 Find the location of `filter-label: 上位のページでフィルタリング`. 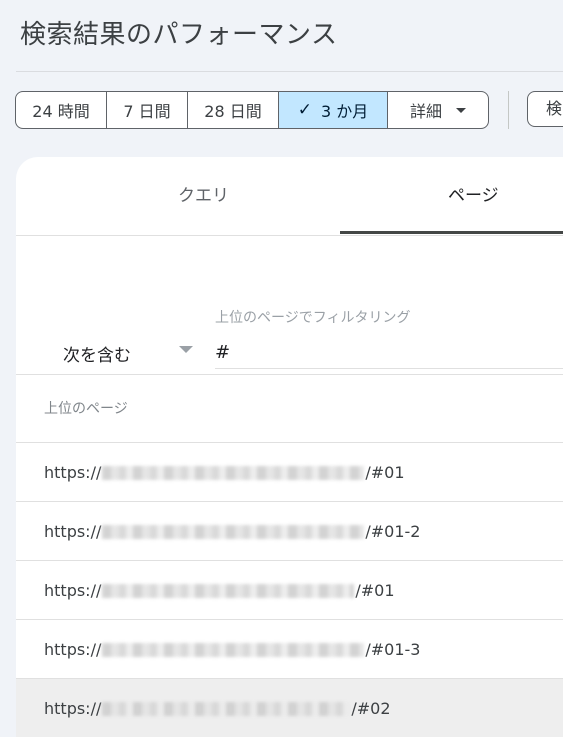

filter-label: 上位のページでフィルタリング is located at coordinates (313, 318).